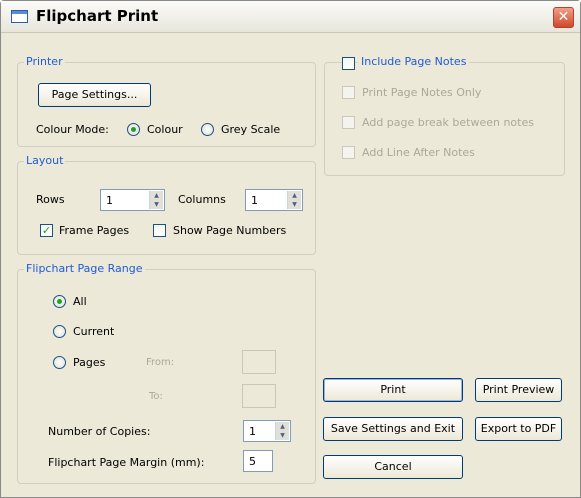 The width and height of the screenshot is (581, 498). What do you see at coordinates (59, 331) in the screenshot?
I see `current-page-radio` at bounding box center [59, 331].